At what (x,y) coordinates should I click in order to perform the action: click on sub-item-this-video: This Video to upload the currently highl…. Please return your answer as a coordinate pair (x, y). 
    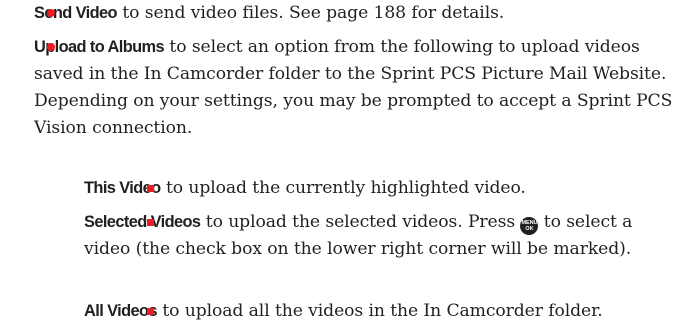
    Looking at the image, I should click on (379, 188).